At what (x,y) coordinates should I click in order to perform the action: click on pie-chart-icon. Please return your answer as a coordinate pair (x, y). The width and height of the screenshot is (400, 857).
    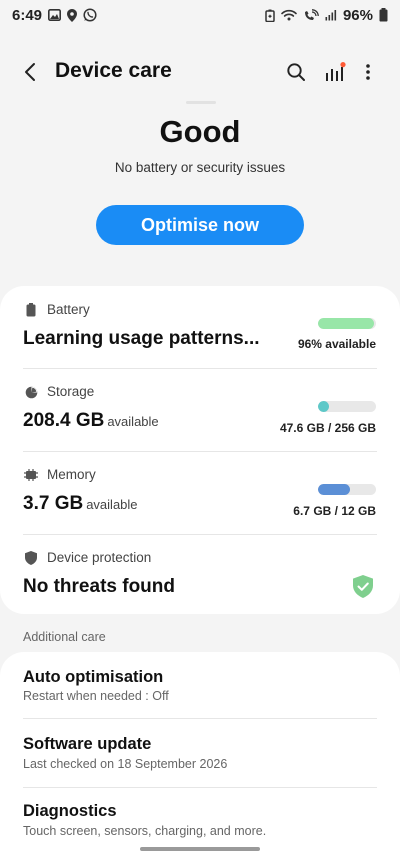
    Looking at the image, I should click on (31, 392).